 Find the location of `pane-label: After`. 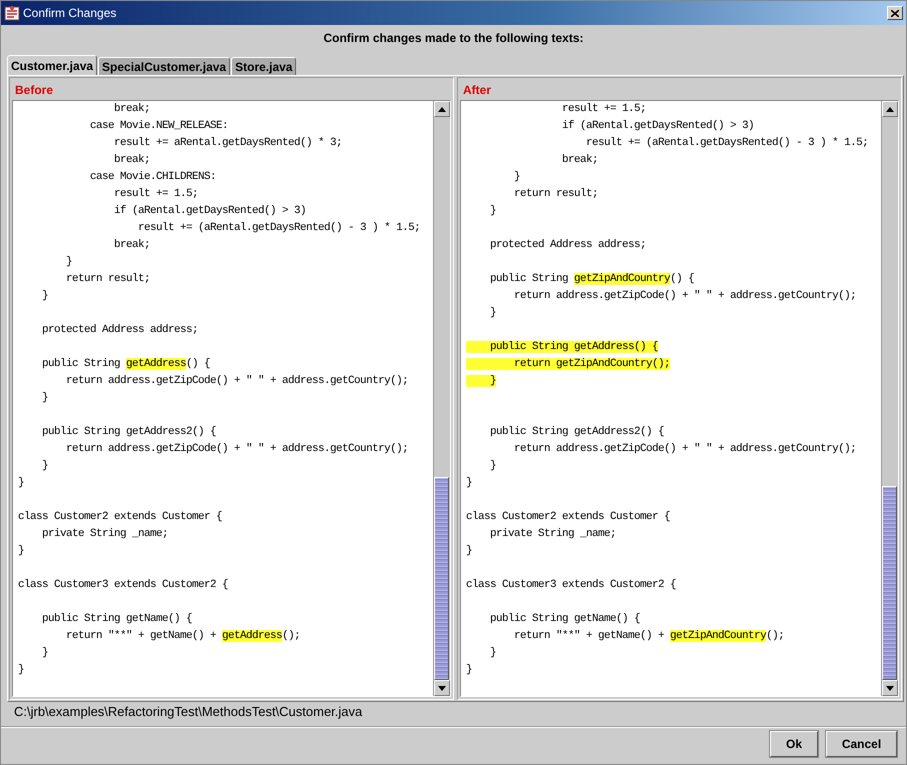

pane-label: After is located at coordinates (477, 90).